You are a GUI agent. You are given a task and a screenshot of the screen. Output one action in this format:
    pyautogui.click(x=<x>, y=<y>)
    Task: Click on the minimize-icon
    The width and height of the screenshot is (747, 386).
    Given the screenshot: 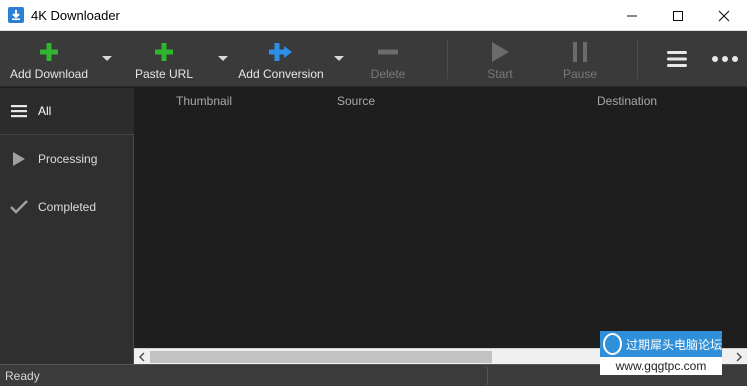 What is the action you would take?
    pyautogui.click(x=632, y=15)
    